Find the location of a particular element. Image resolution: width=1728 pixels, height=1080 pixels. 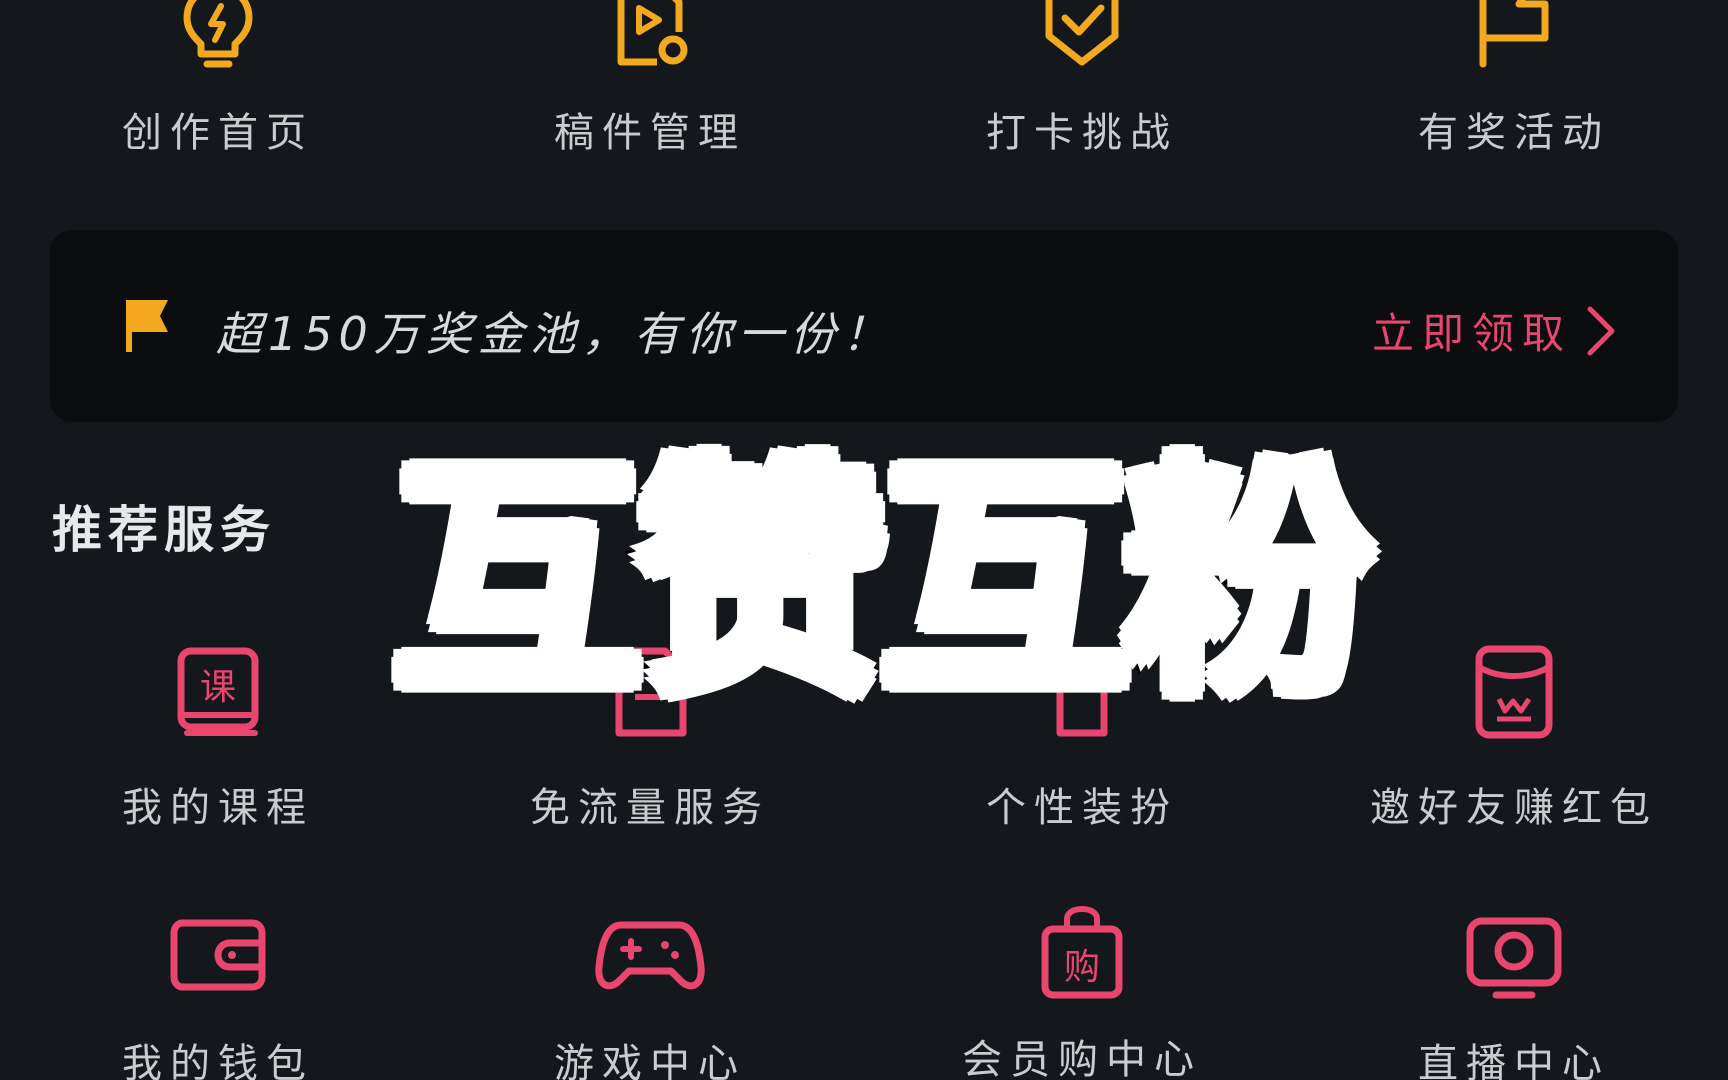

service-label: 游戏中心 is located at coordinates (650, 1060).